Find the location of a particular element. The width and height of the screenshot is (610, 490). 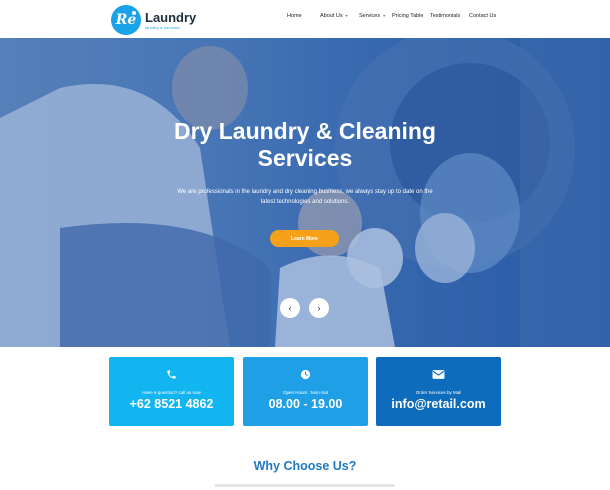

logo-subtitle: laundry & services is located at coordinates (162, 27).